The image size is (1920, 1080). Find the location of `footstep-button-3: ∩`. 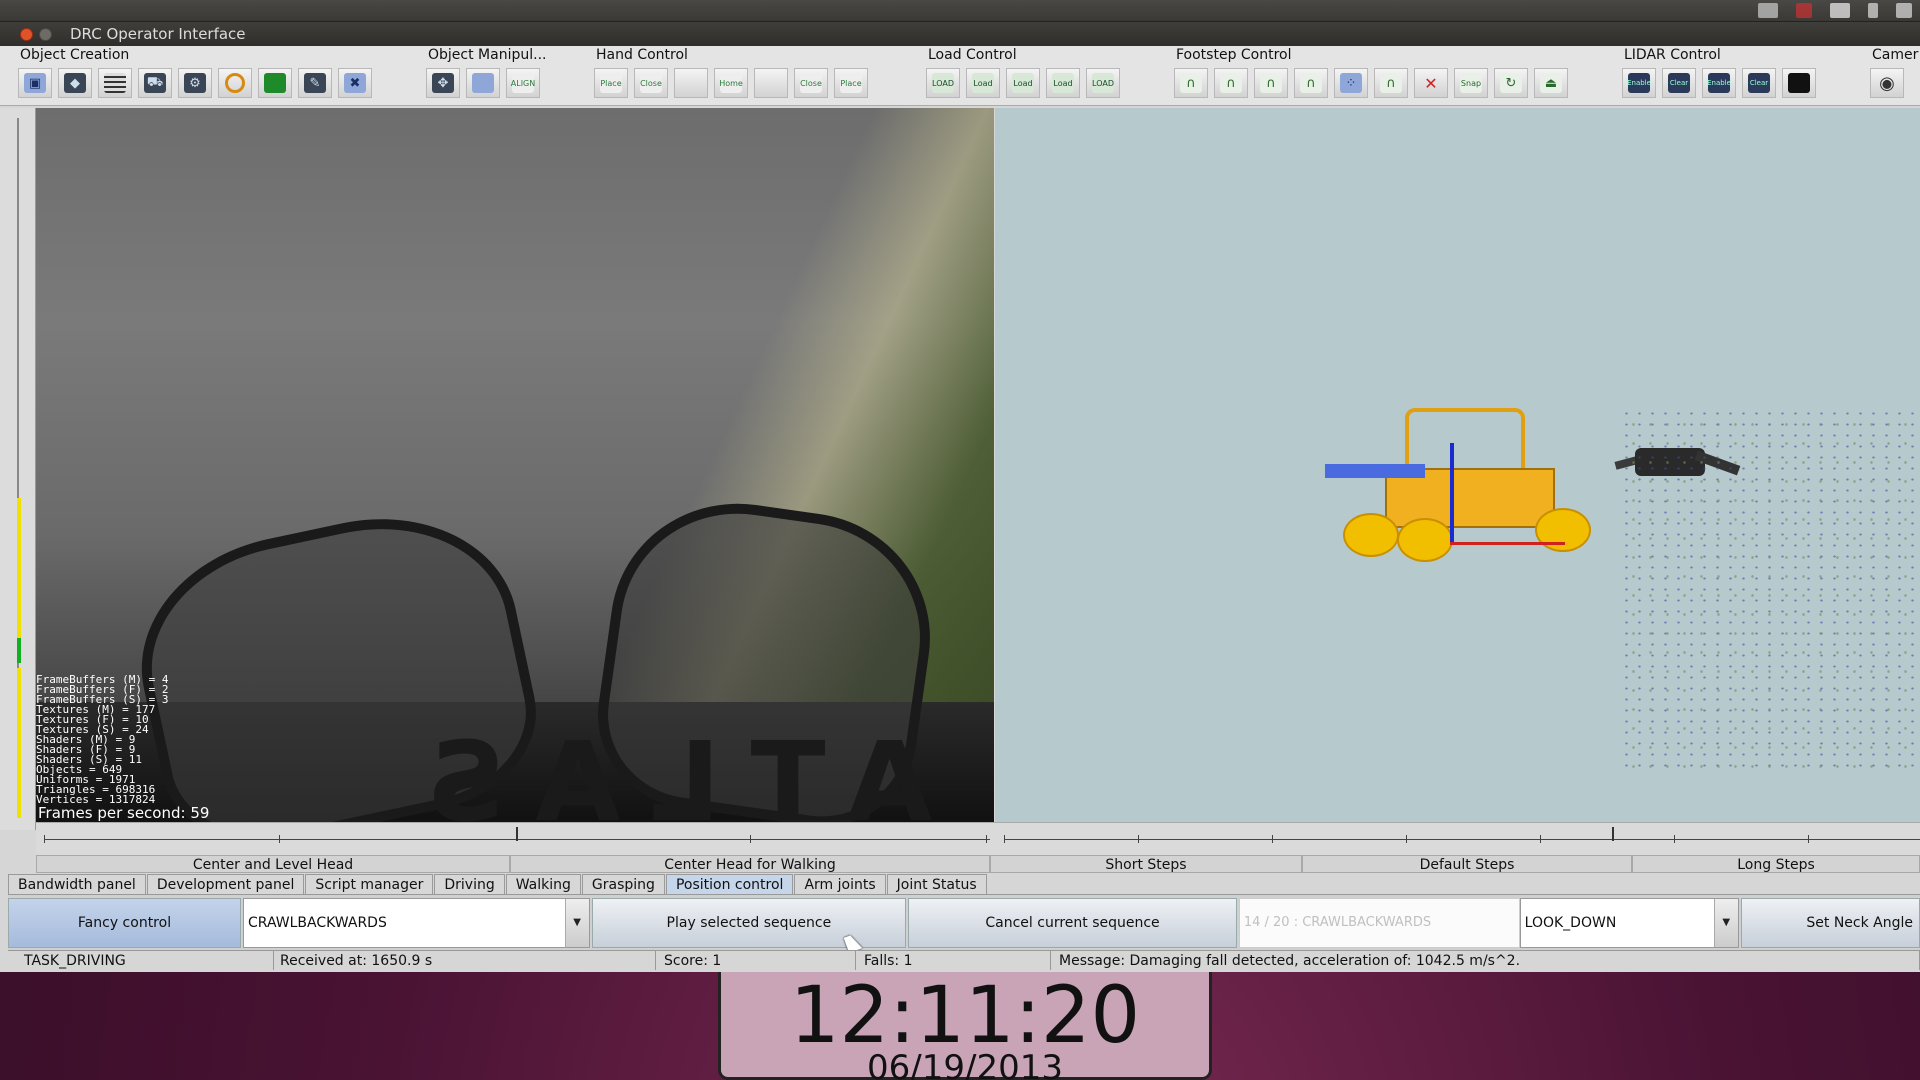

footstep-button-3: ∩ is located at coordinates (1271, 83).